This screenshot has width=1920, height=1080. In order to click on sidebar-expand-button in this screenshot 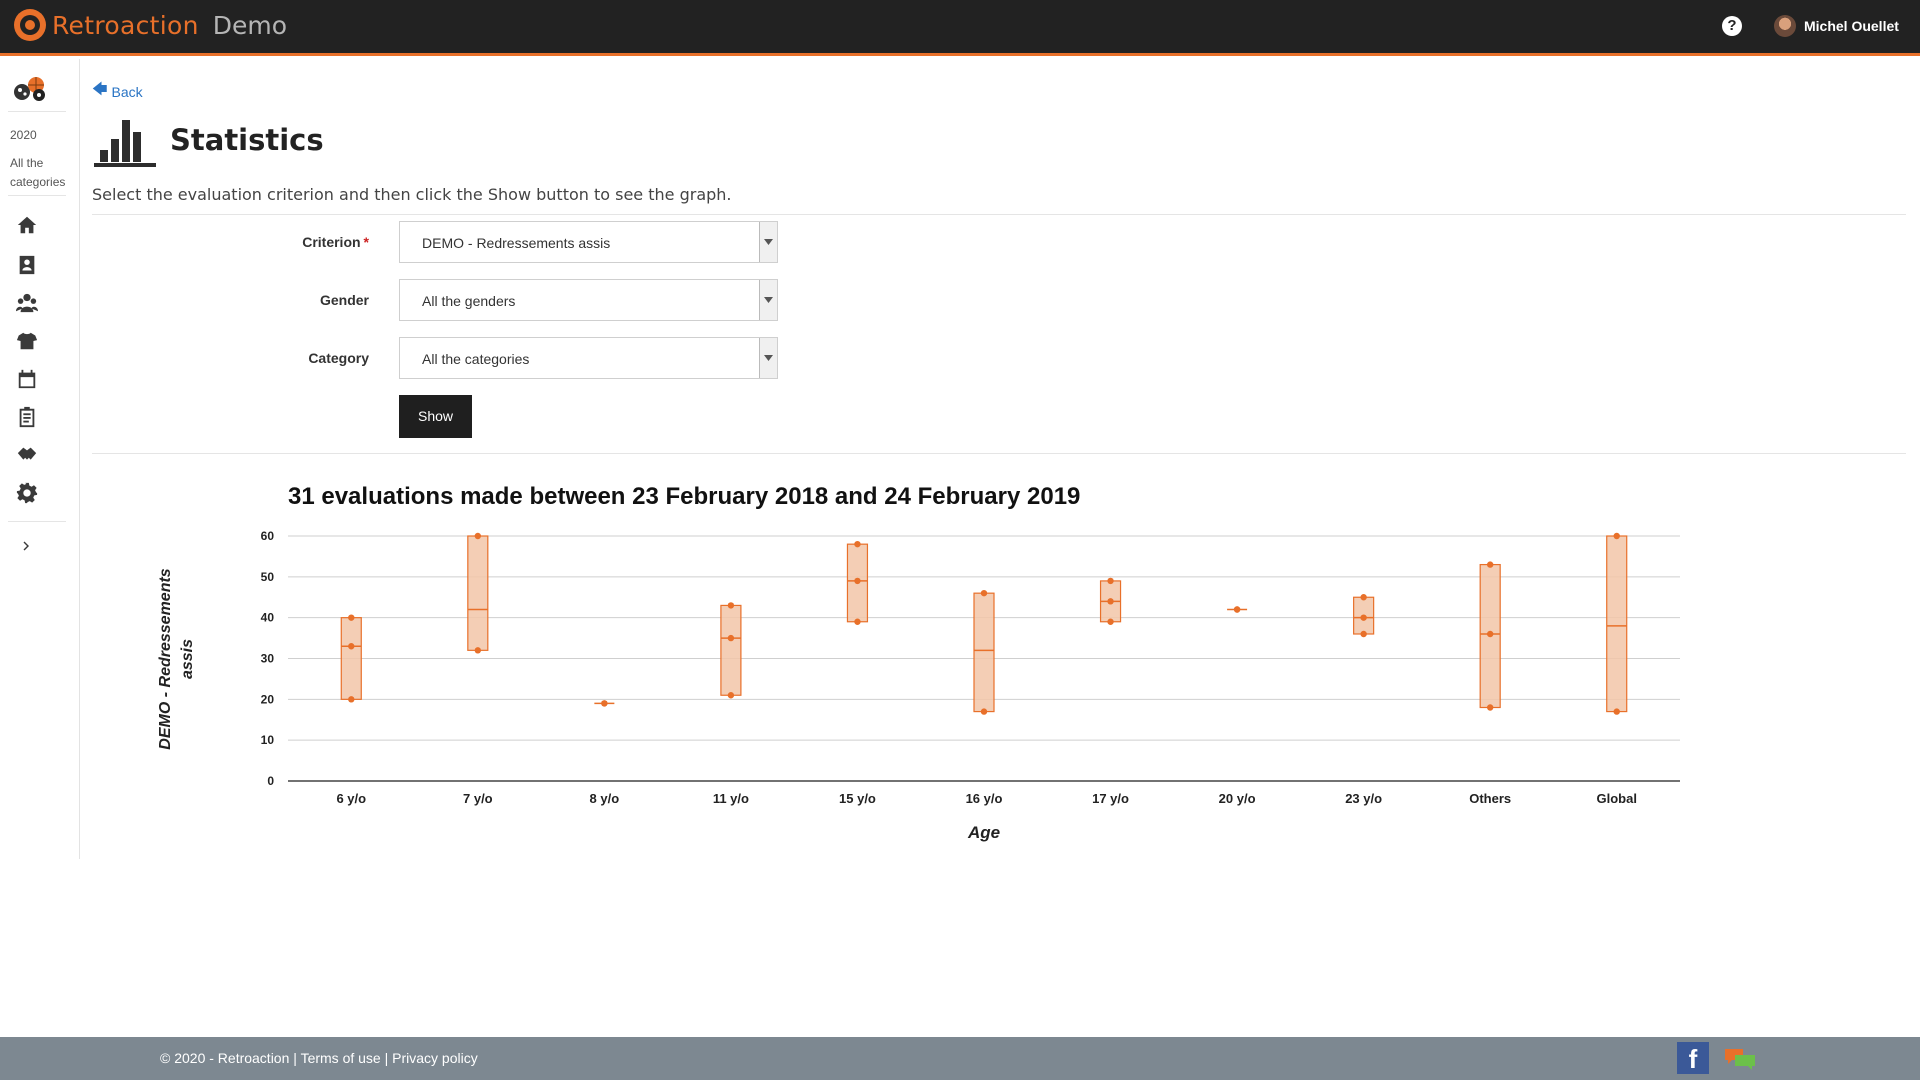, I will do `click(27, 546)`.